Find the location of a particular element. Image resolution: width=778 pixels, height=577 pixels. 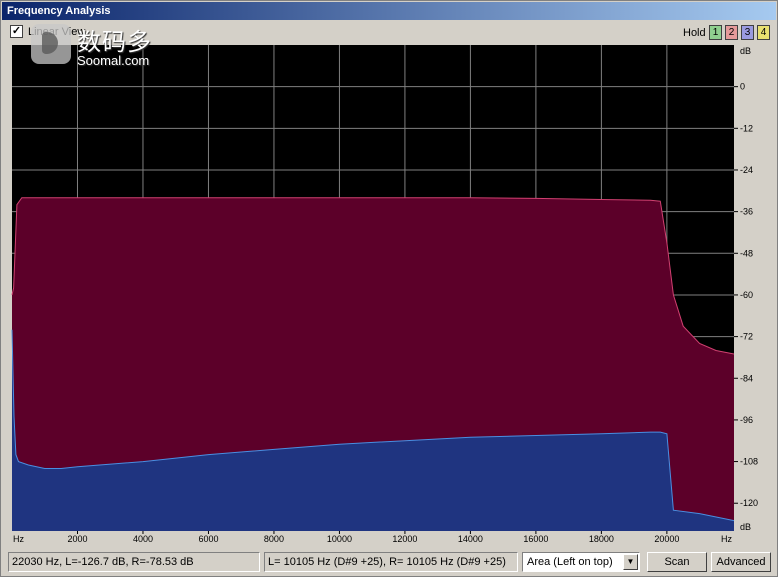

y-tick-label: -48 is located at coordinates (746, 253).